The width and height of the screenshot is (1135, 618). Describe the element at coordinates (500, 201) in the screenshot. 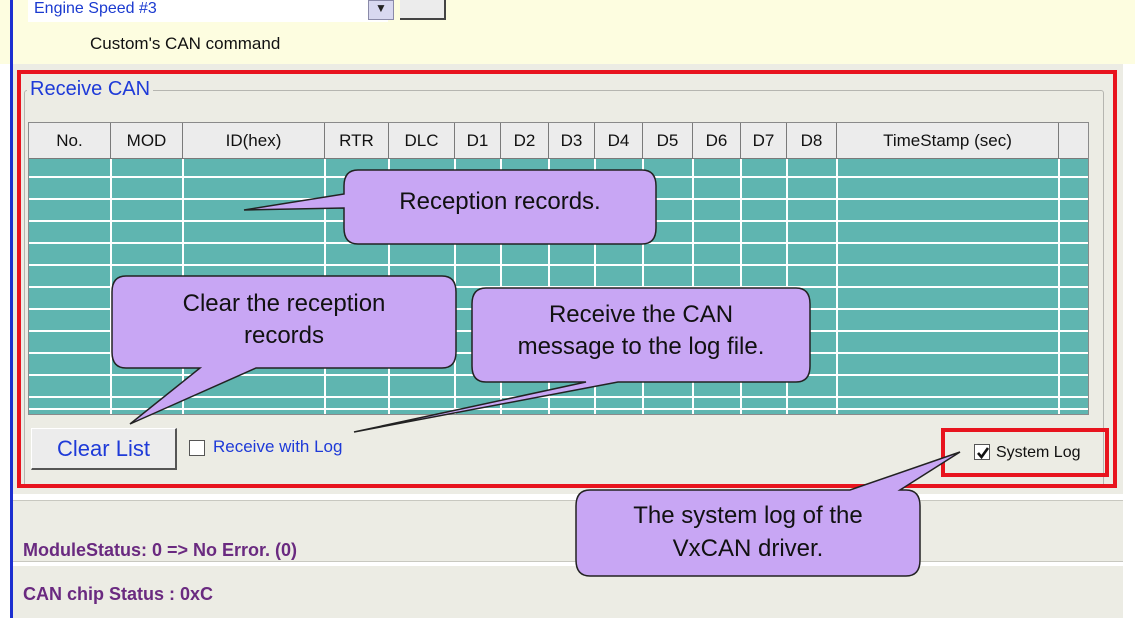

I see `callout-reception-records-text: Reception records.` at that location.